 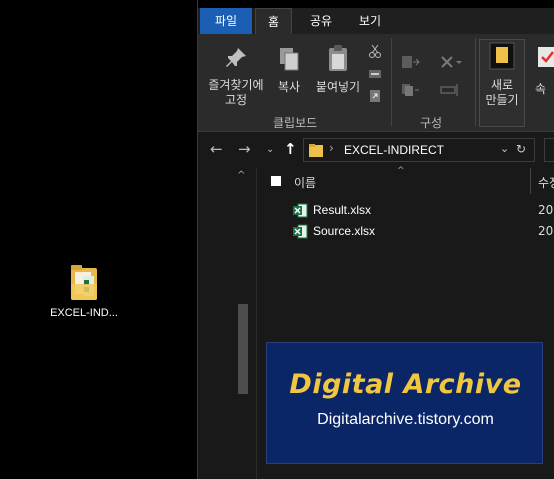 I want to click on new-folder-label-line1: 새로, so click(x=502, y=85).